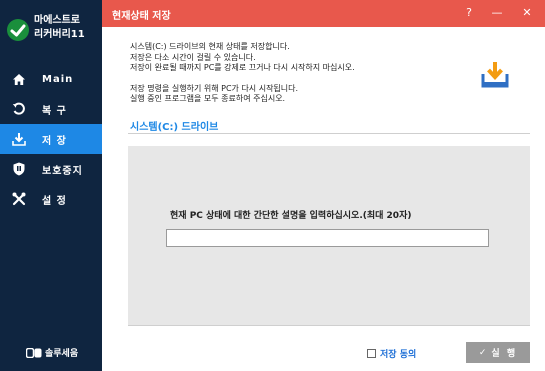  Describe the element at coordinates (482, 352) in the screenshot. I see `check-icon: ✓` at that location.